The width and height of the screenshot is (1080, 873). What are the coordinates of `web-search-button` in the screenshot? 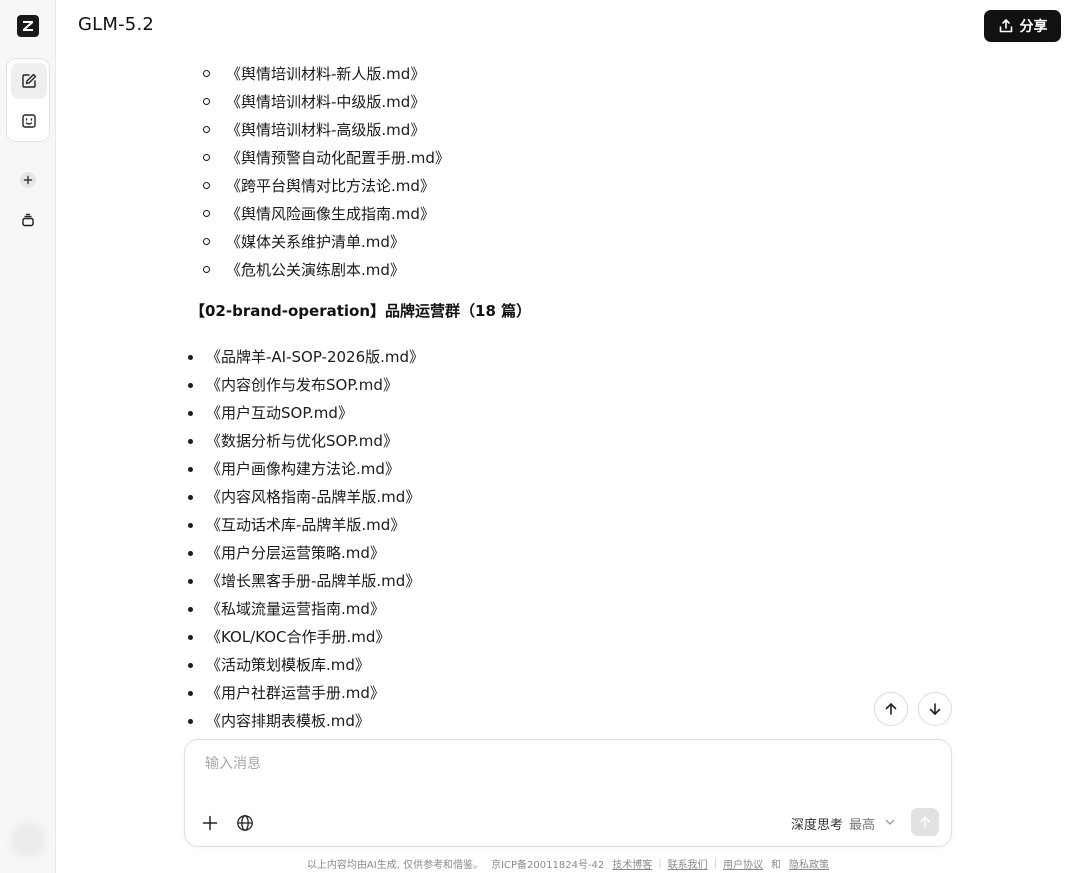 It's located at (245, 823).